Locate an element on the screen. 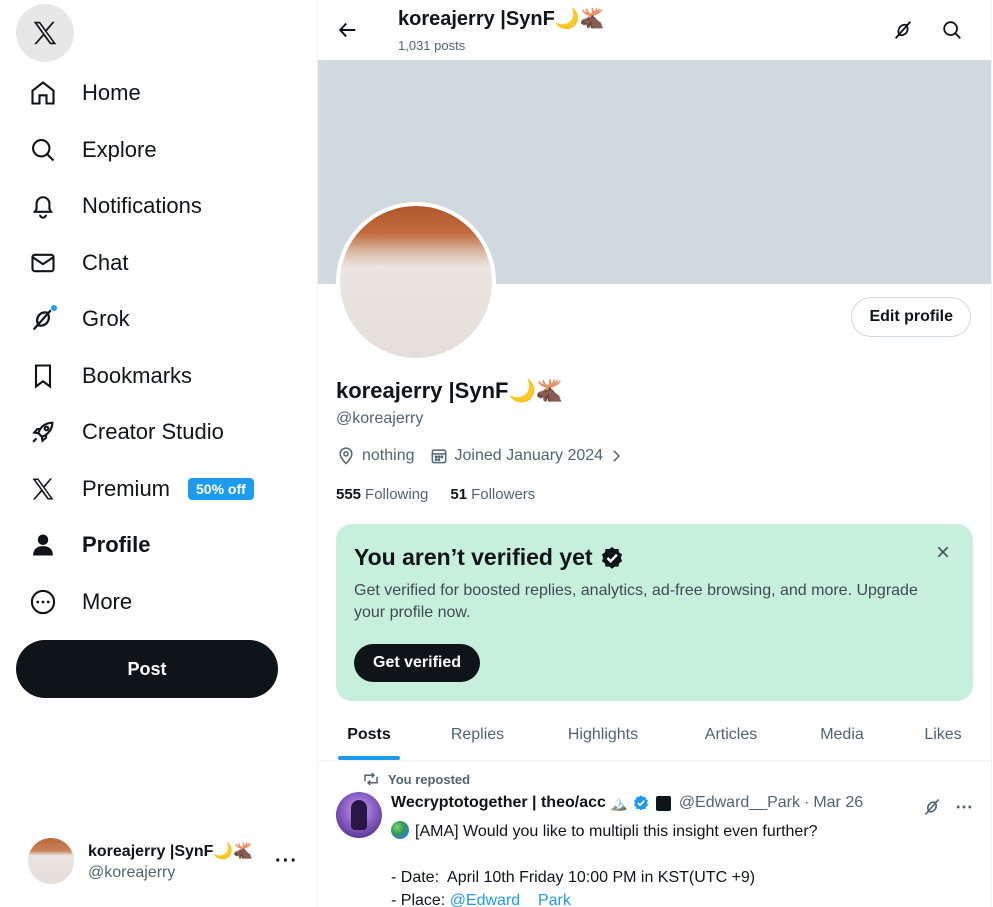  notification-dot is located at coordinates (54, 308).